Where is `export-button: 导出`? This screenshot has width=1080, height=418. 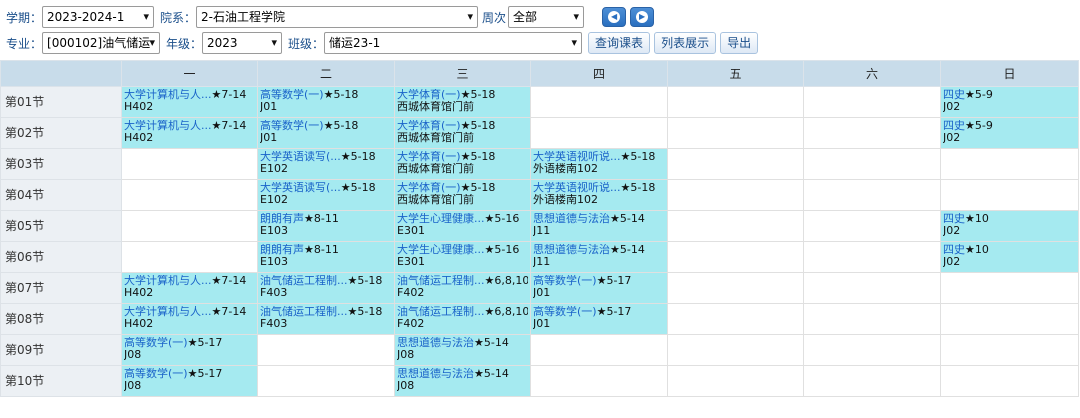 export-button: 导出 is located at coordinates (739, 43).